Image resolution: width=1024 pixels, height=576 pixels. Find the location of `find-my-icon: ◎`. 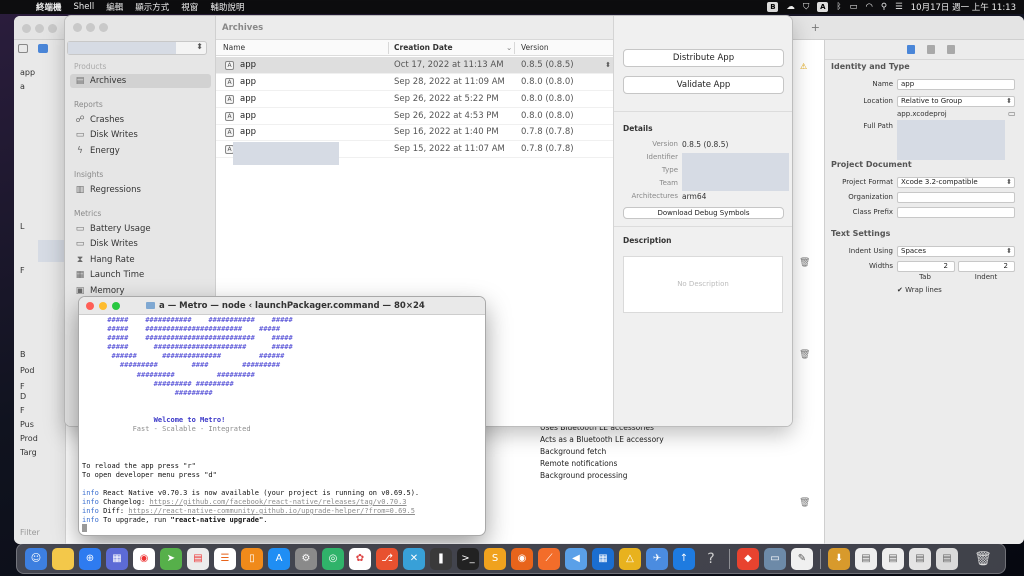

find-my-icon: ◎ is located at coordinates (333, 559).